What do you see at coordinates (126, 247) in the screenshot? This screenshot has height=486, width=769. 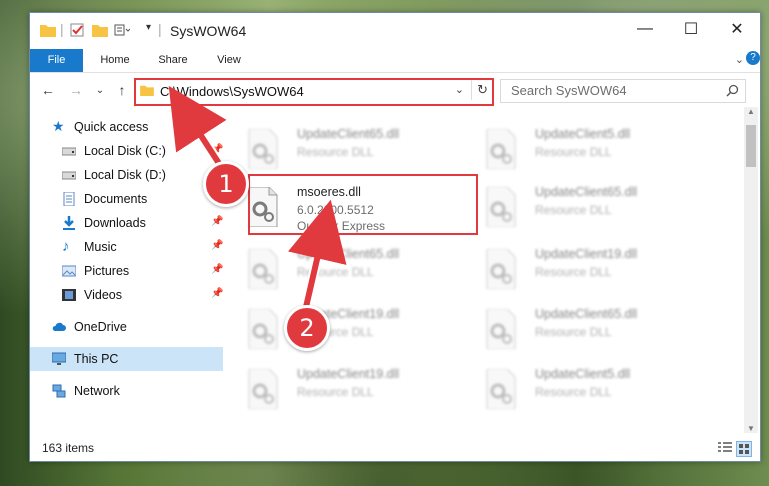 I see `nav-item-music: ♪ Music 📌` at bounding box center [126, 247].